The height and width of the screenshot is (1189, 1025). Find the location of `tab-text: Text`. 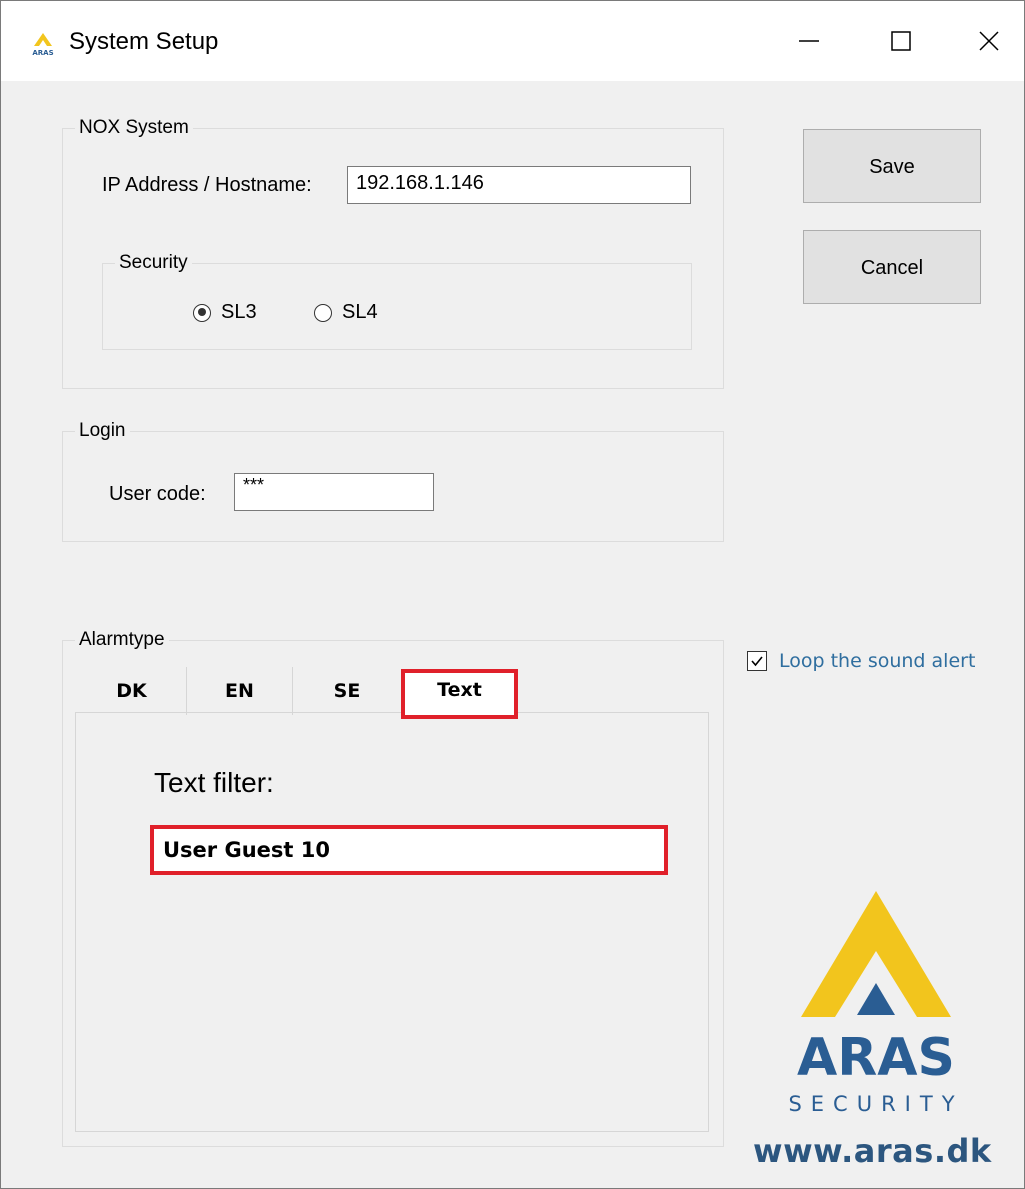

tab-text: Text is located at coordinates (459, 694).